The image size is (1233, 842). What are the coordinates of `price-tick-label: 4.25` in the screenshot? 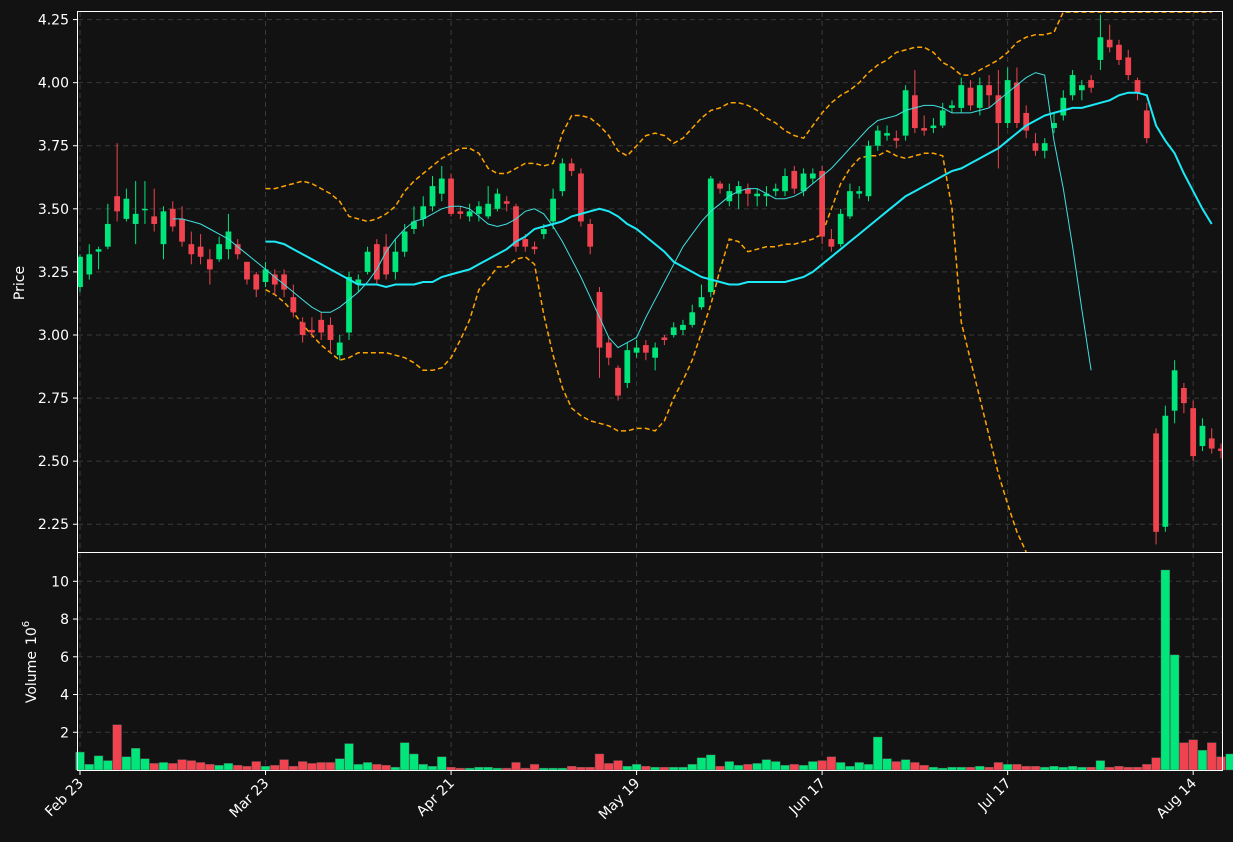 It's located at (53, 21).